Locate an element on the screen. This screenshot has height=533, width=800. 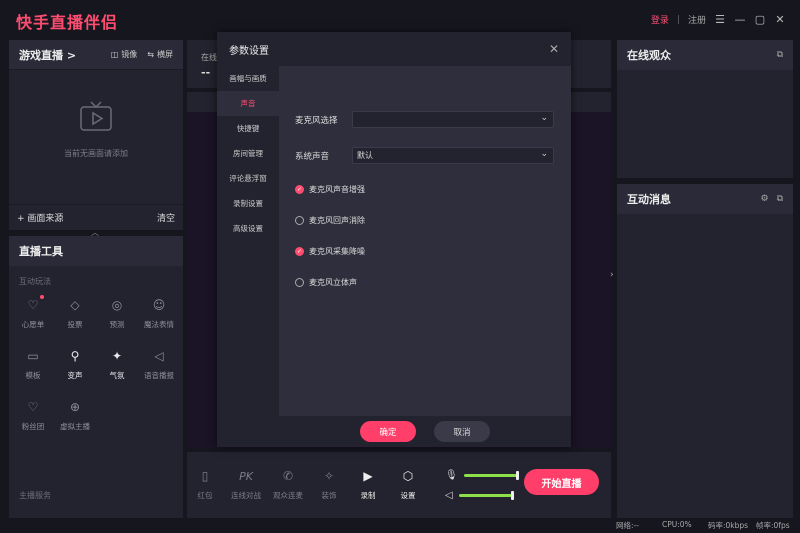
voice-change-icon: ⚲ is located at coordinates (75, 356).